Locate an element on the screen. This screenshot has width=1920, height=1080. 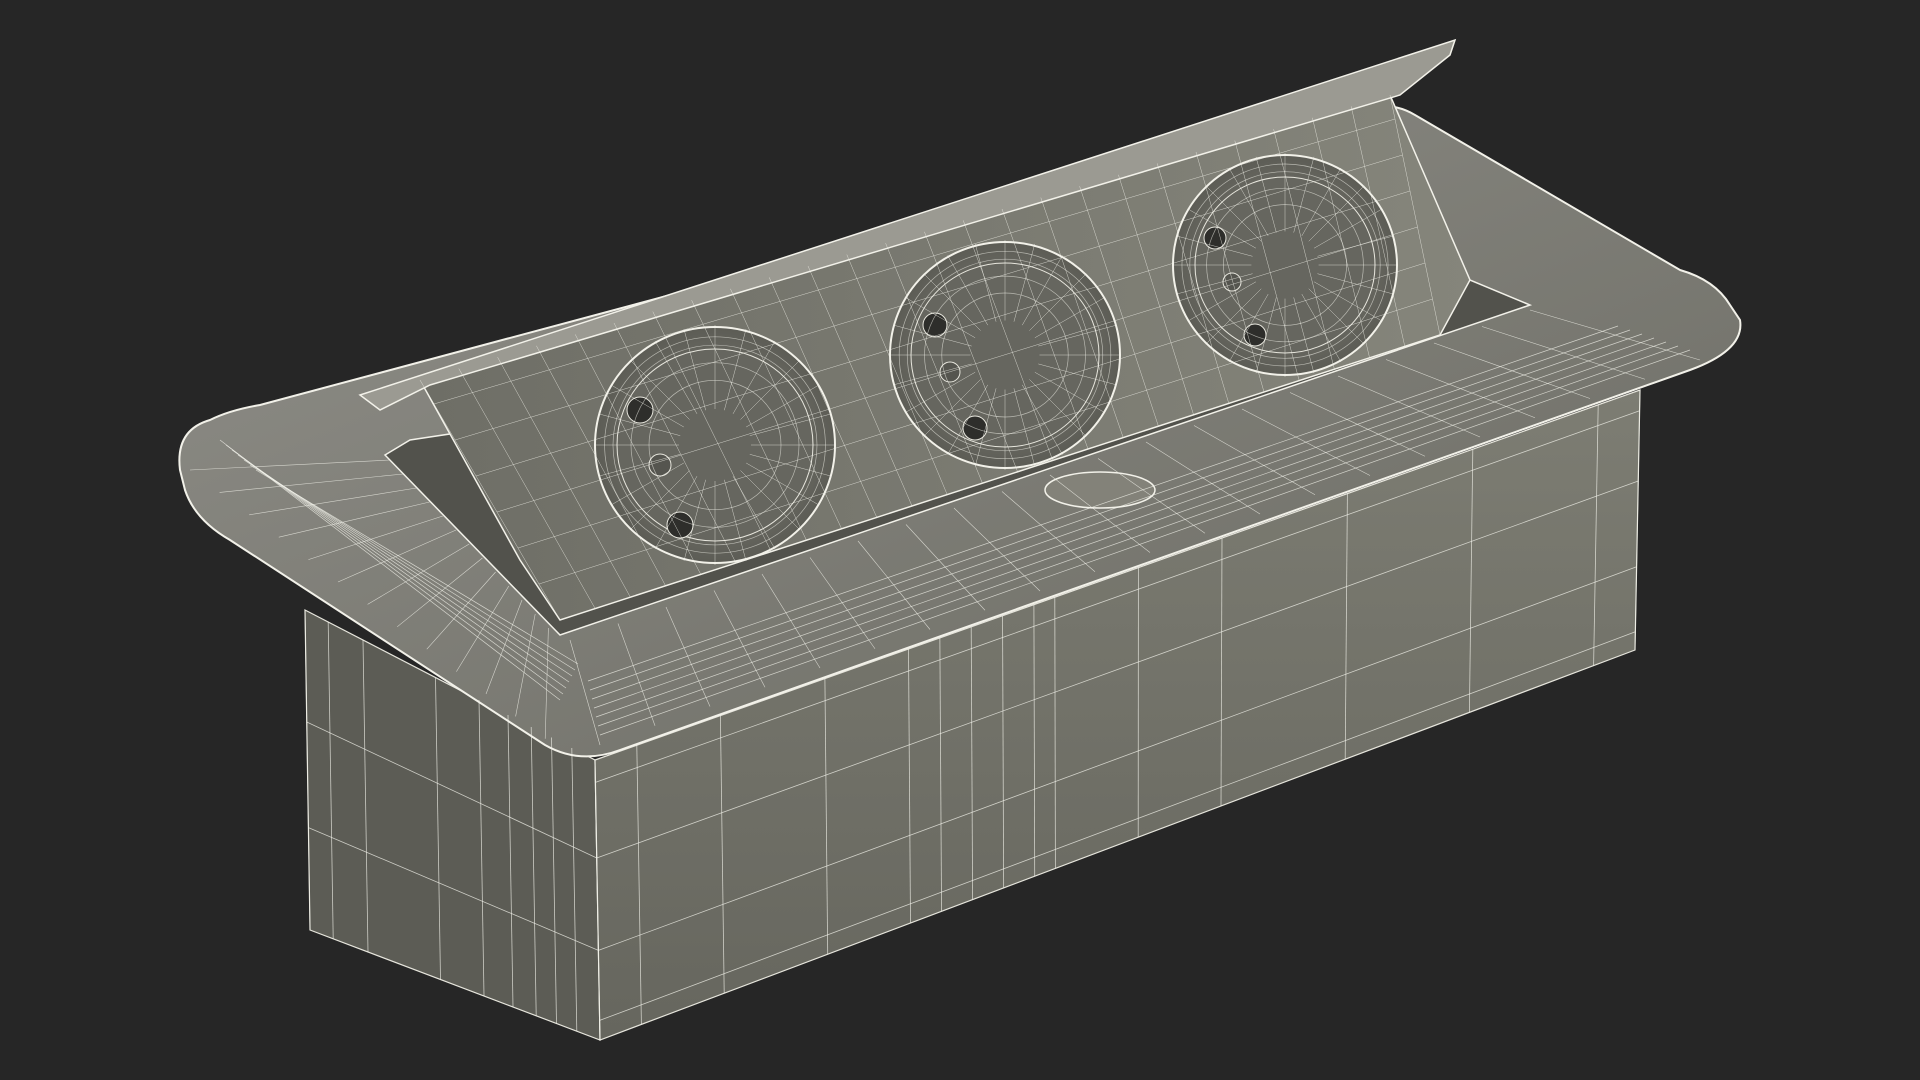
socket-3-pin-hole-bottom is located at coordinates (1255, 335).